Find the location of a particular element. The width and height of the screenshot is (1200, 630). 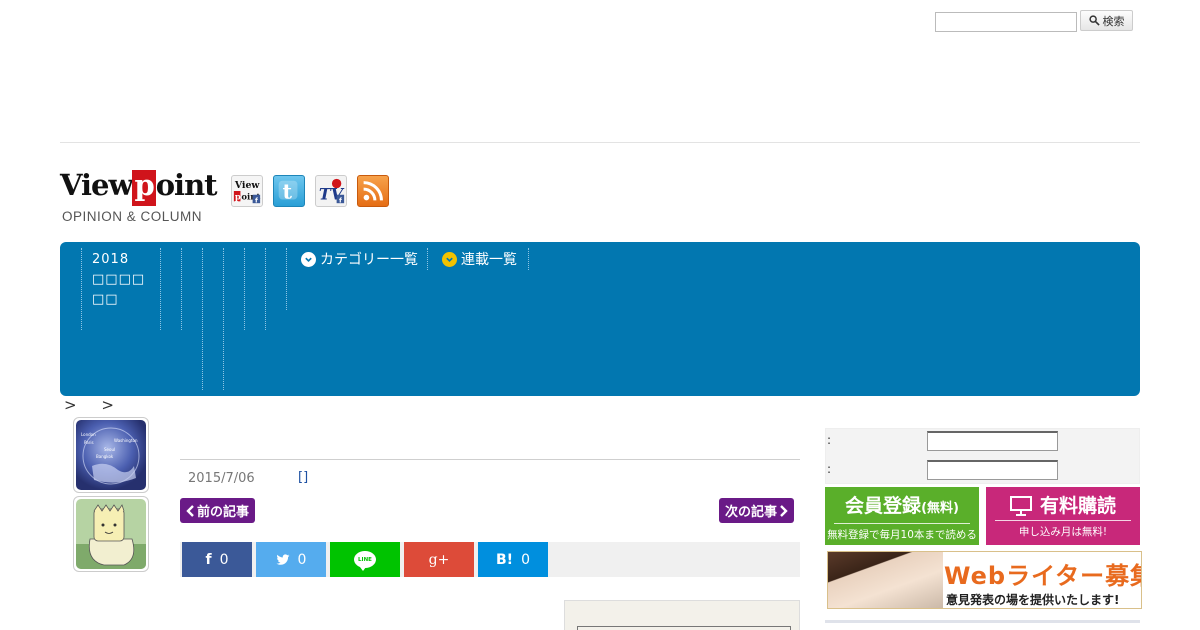

svg-text: View is located at coordinates (247, 185).